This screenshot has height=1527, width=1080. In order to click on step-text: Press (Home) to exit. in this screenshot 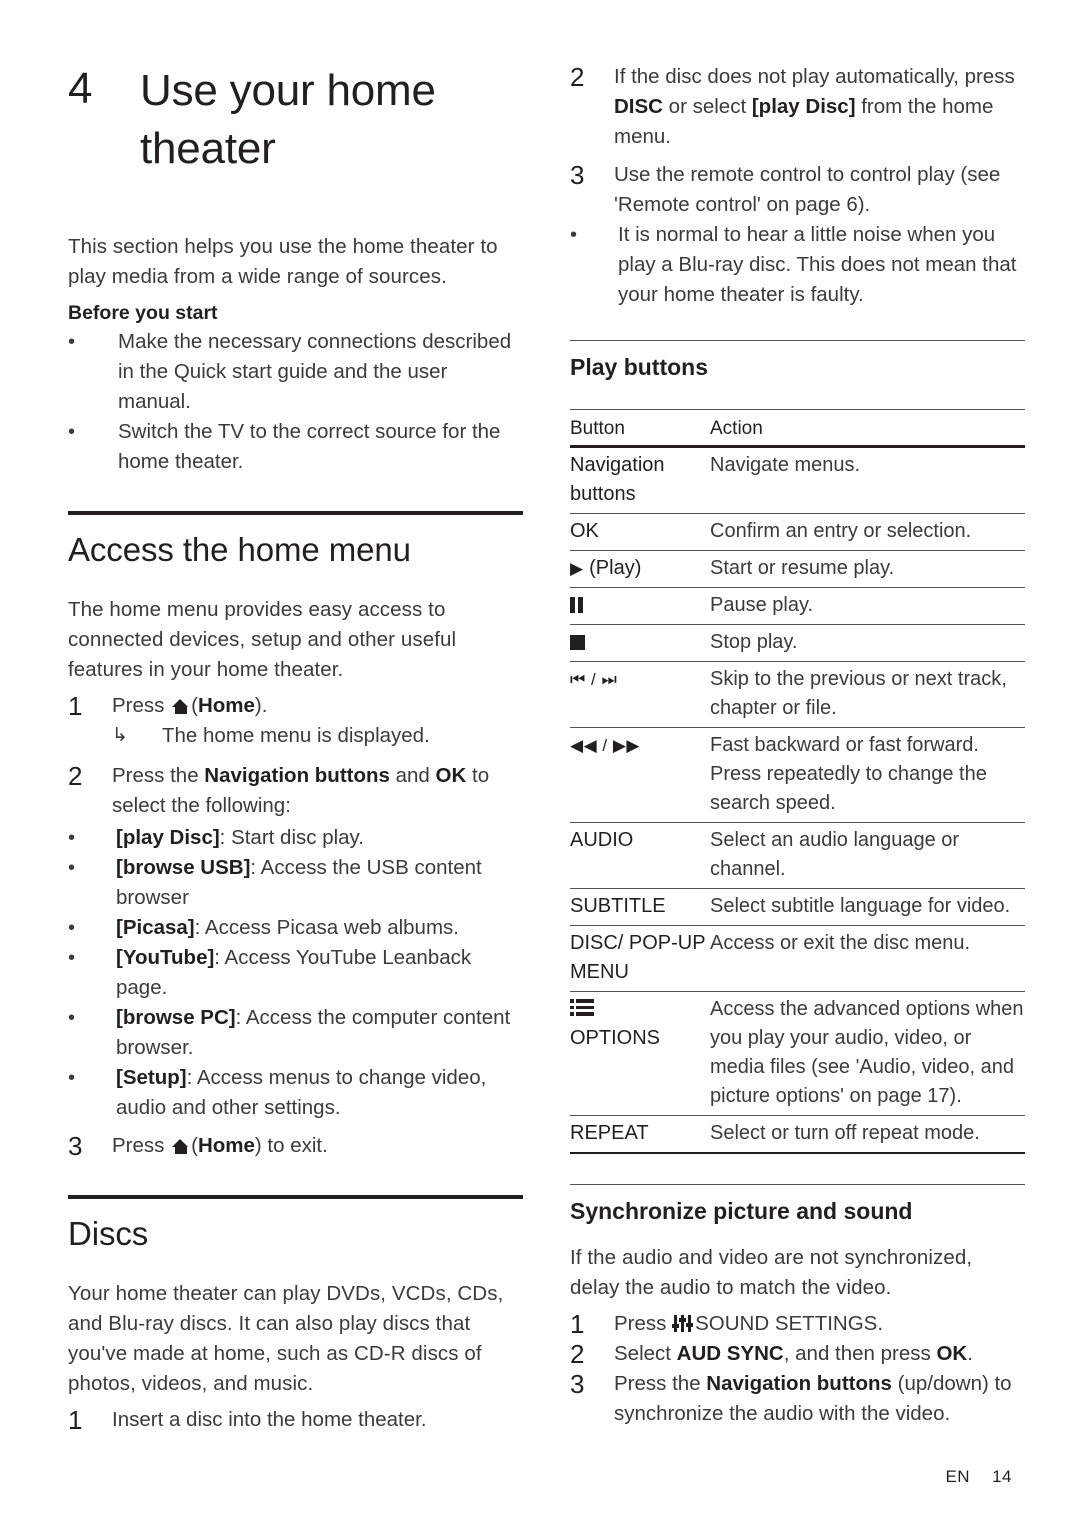, I will do `click(220, 1145)`.